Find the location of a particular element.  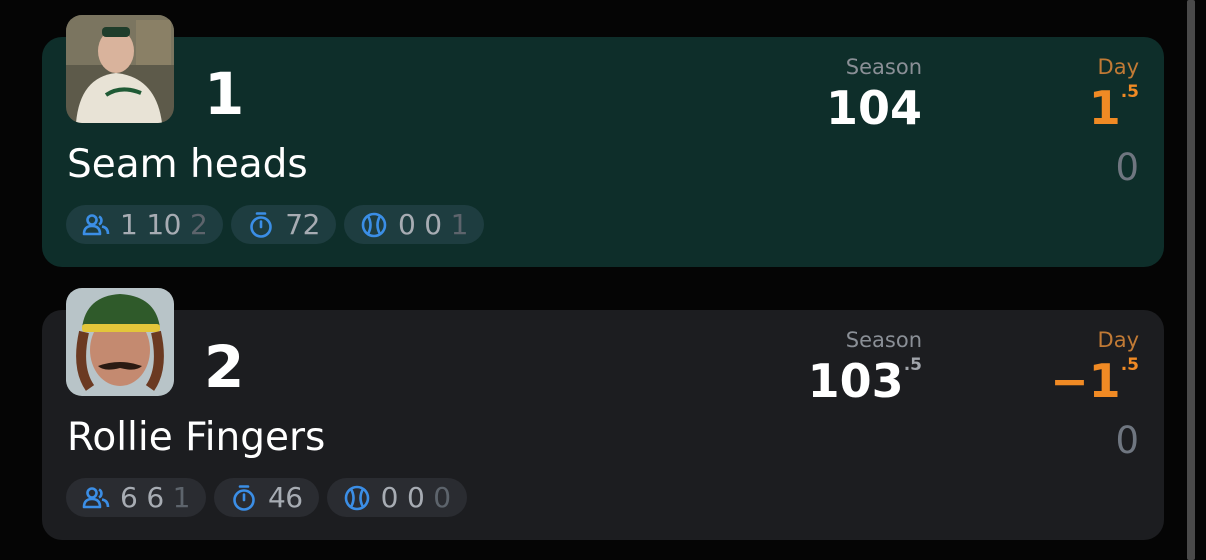

stat-pills: 6 6 1 46 0 0 0 is located at coordinates (266, 497).